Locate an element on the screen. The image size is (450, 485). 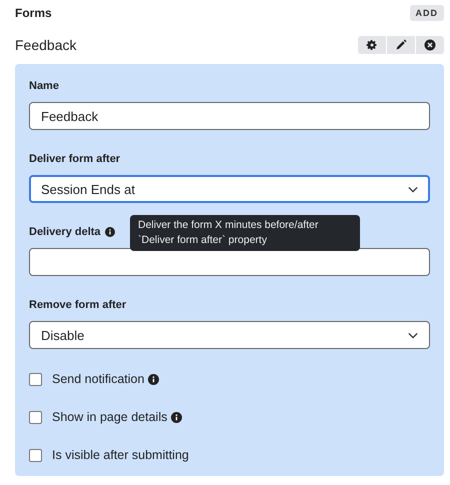
field-label: Name is located at coordinates (44, 86).